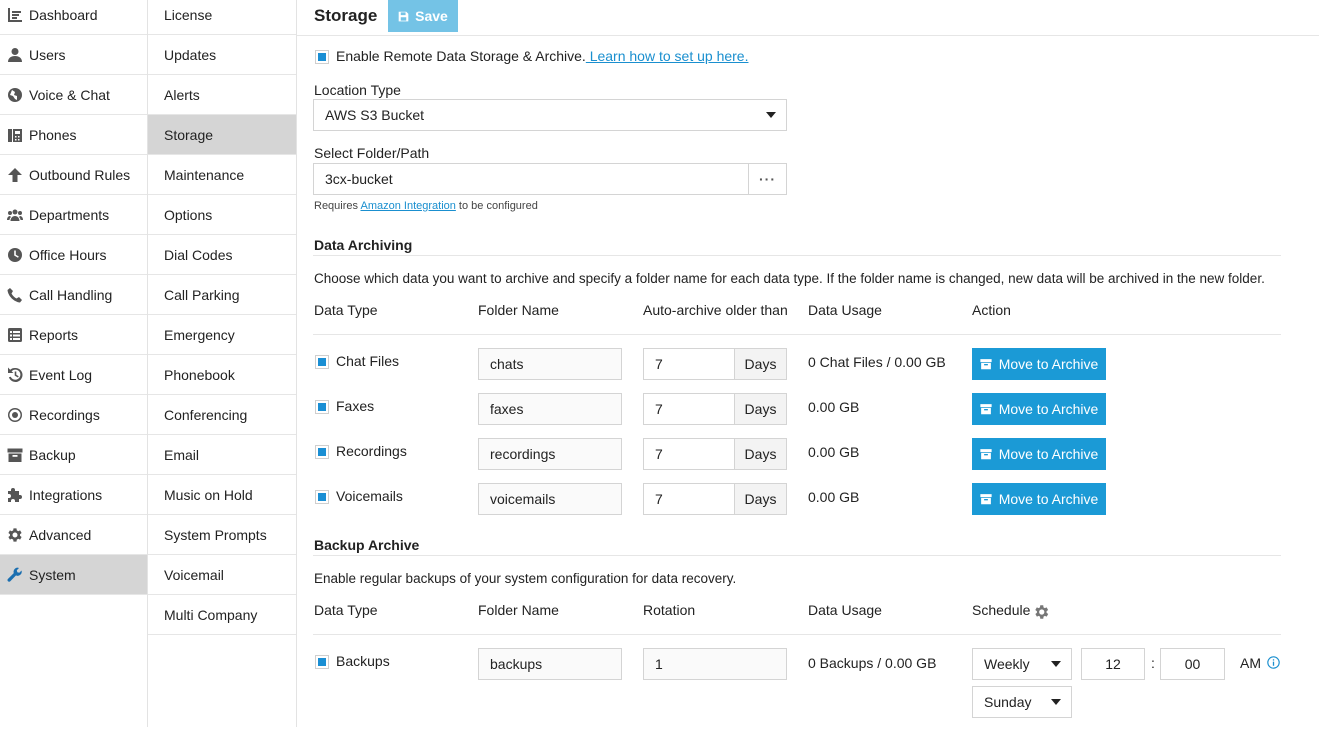  I want to click on subnav-item-conferencing: Conferencing, so click(222, 415).